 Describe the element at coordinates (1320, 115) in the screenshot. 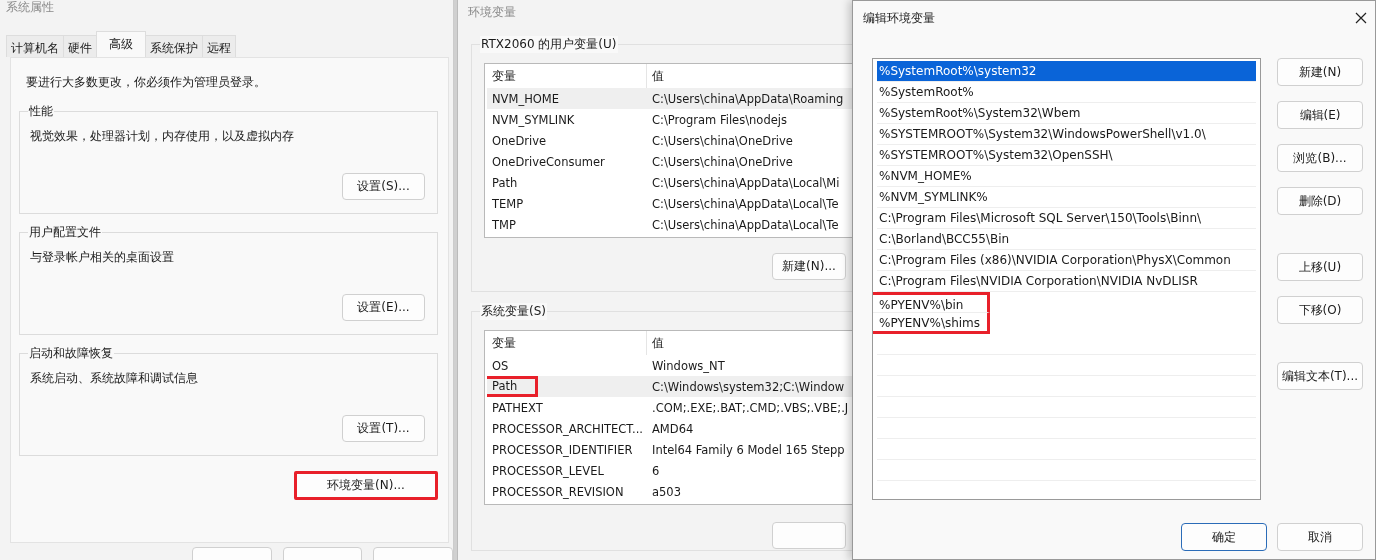

I see `action-button: 编辑(E)` at that location.